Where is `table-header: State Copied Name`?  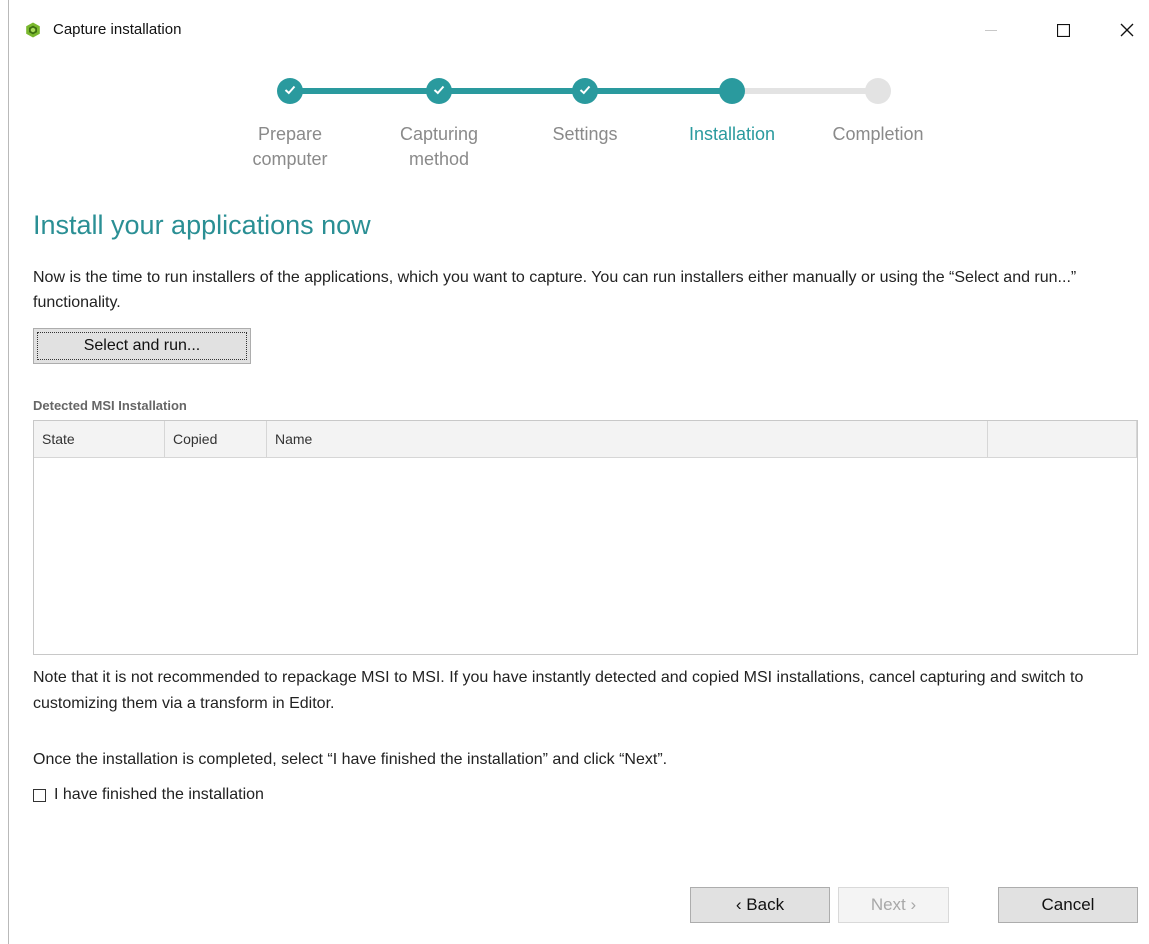
table-header: State Copied Name is located at coordinates (585, 439).